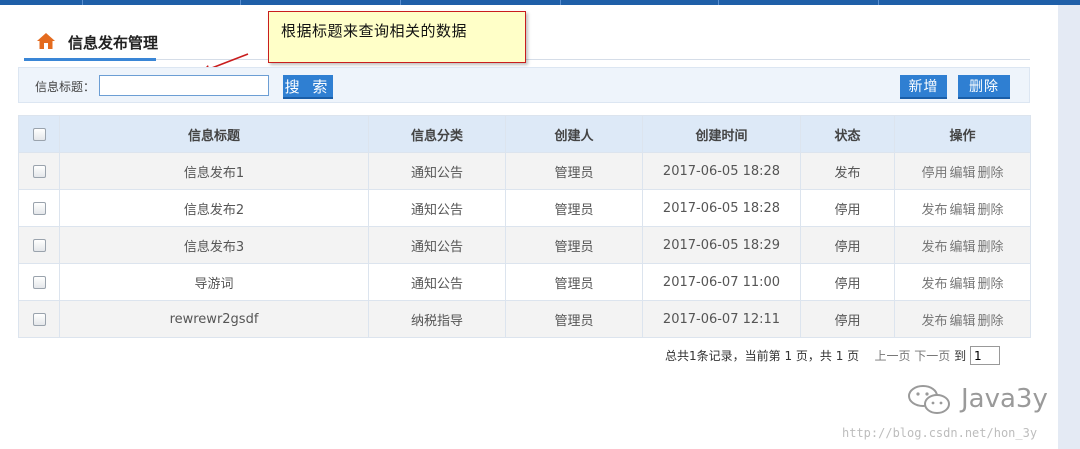 This screenshot has width=1080, height=449. I want to click on annotation-callout: 根据标题来查询相关的数据, so click(397, 37).